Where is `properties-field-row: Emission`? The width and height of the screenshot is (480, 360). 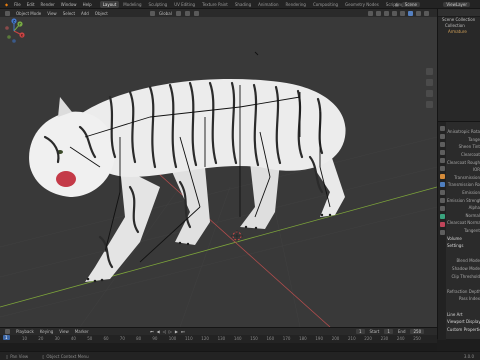
properties-field-row: Emission is located at coordinates (463, 193).